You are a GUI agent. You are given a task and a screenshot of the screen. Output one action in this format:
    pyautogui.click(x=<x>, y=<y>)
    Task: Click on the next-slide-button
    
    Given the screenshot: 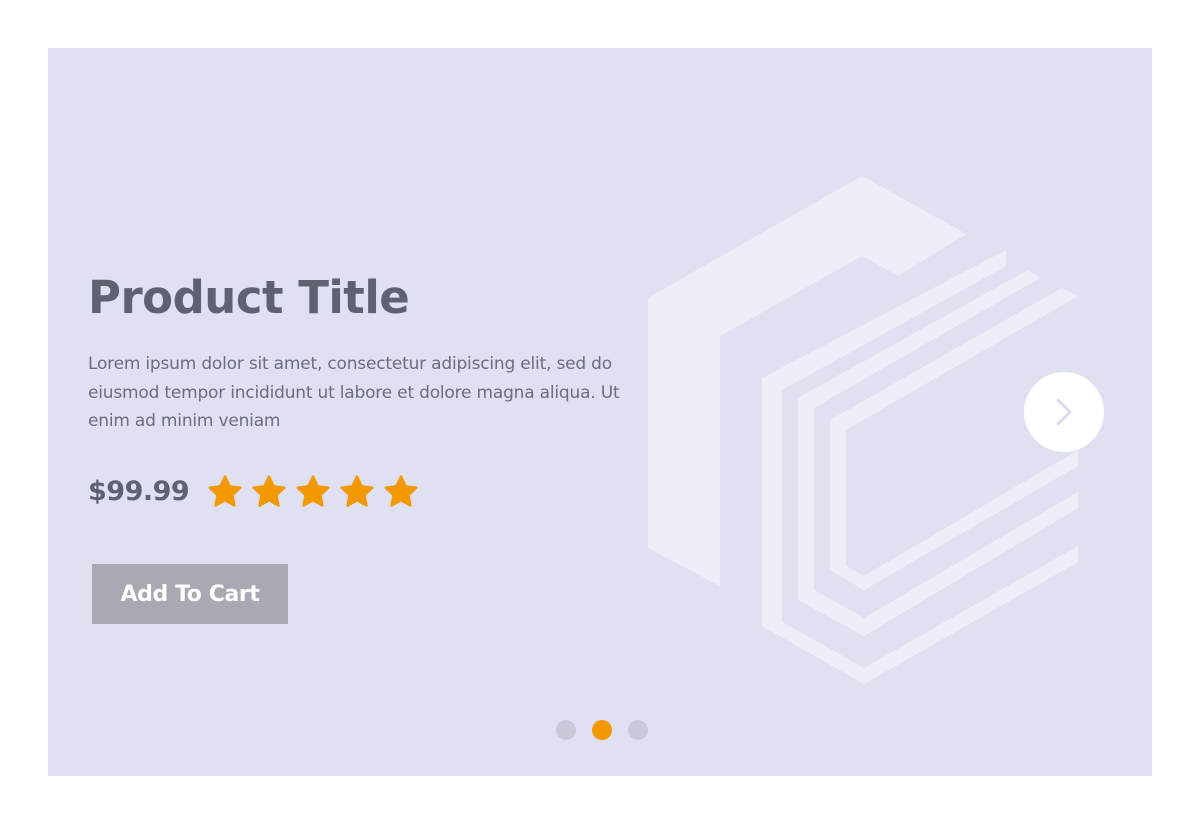 What is the action you would take?
    pyautogui.click(x=1064, y=412)
    